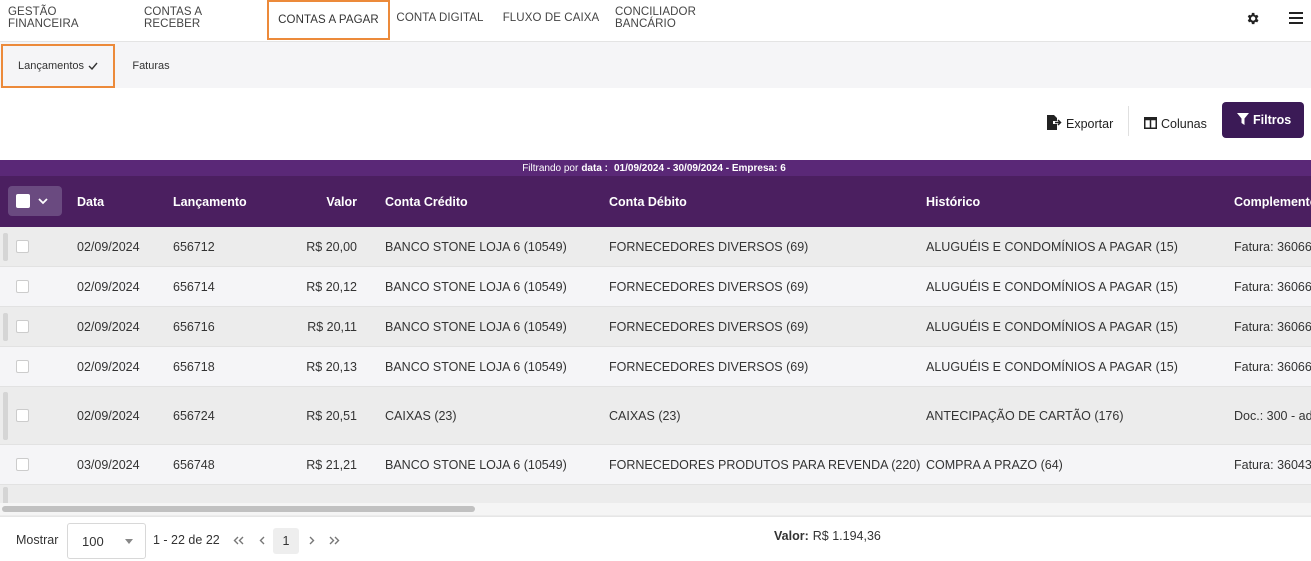  What do you see at coordinates (331, 415) in the screenshot?
I see `cell-valor: R$ 20,51` at bounding box center [331, 415].